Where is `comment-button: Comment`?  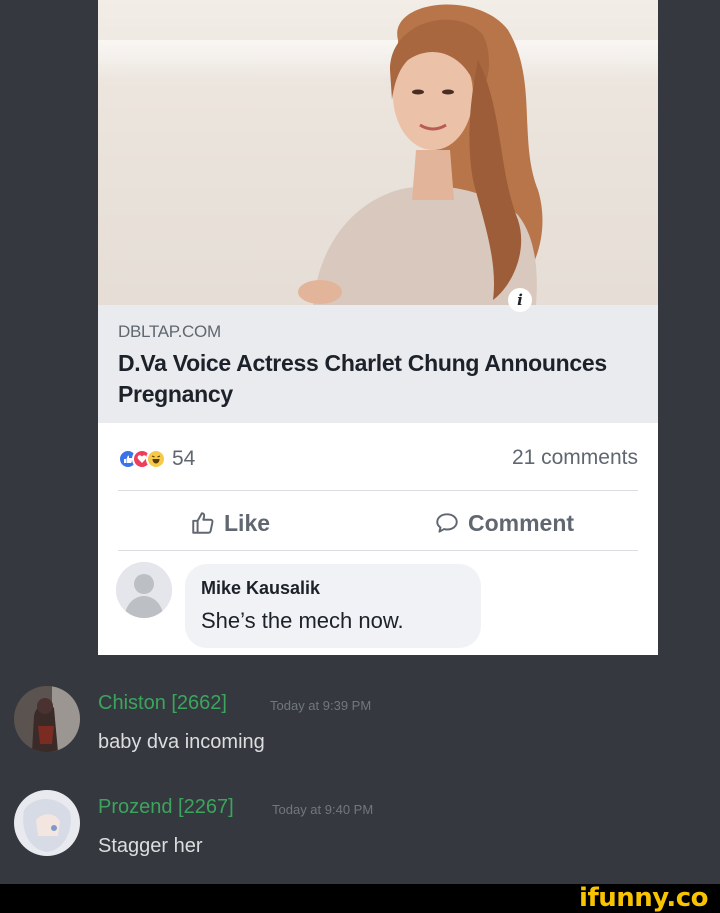
comment-button: Comment is located at coordinates (504, 523).